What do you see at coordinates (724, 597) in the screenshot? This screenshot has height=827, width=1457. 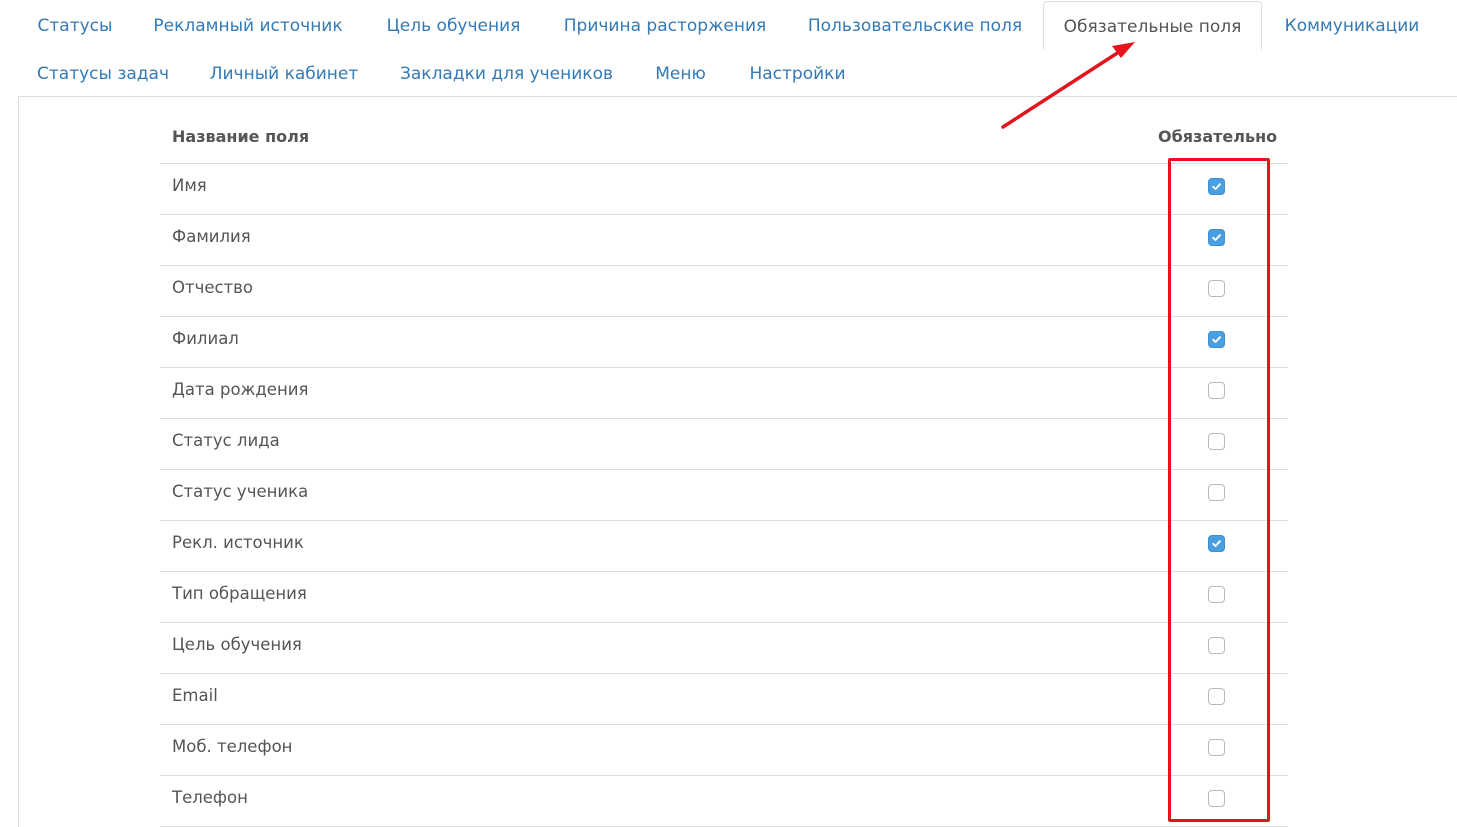 I see `table-row: Тип обращения` at bounding box center [724, 597].